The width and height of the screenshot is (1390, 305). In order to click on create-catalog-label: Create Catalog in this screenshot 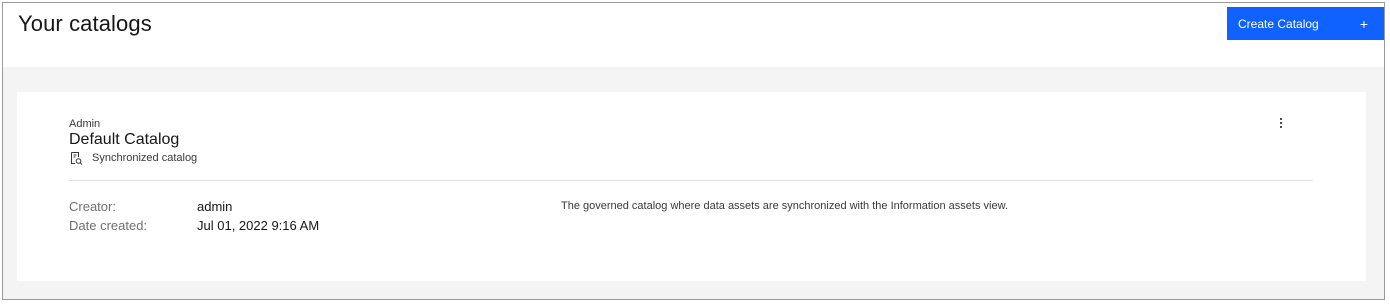, I will do `click(1278, 23)`.